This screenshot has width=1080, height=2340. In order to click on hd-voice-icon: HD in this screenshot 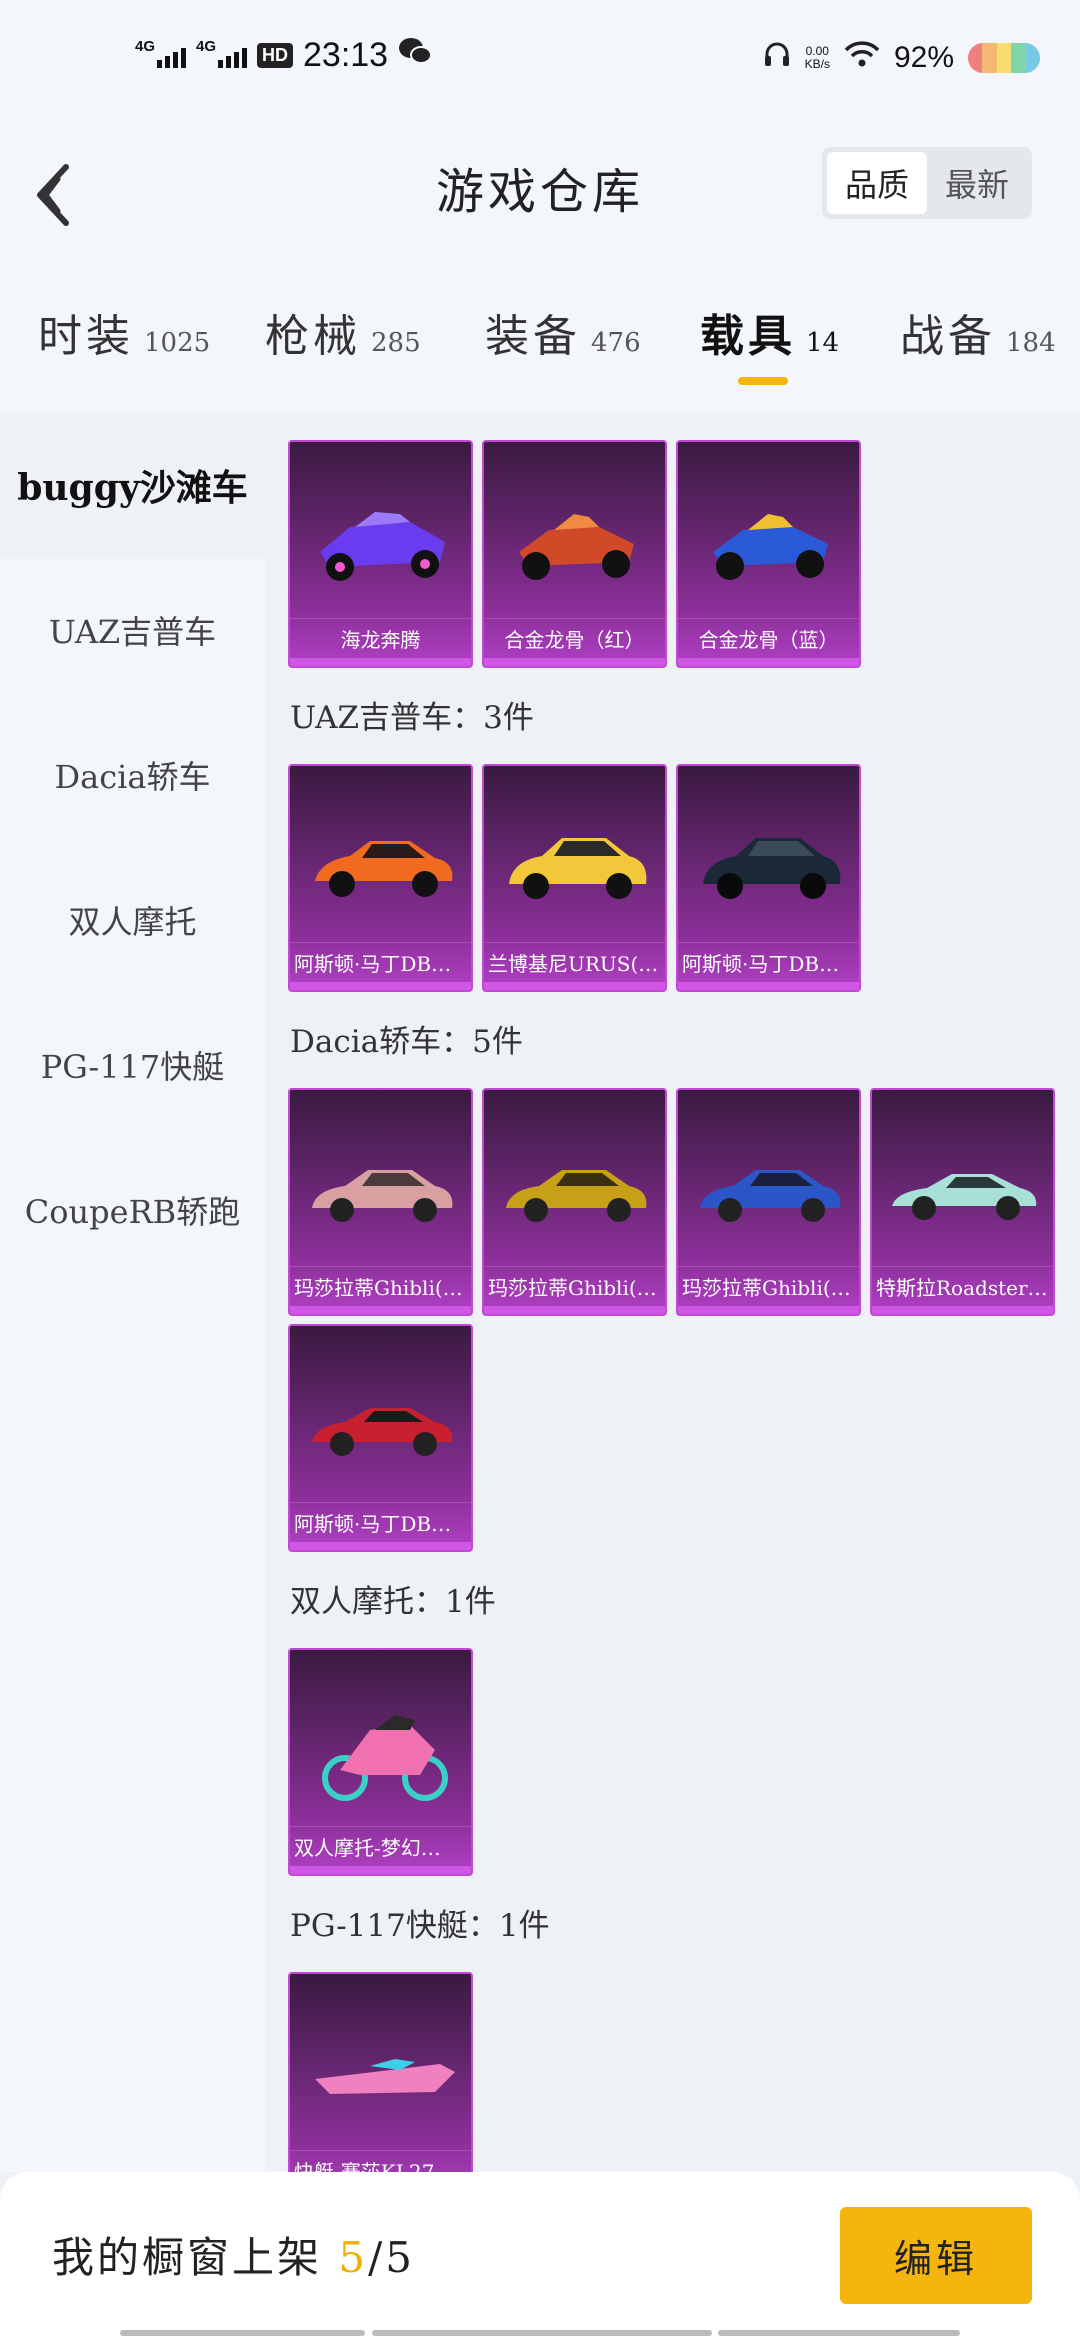, I will do `click(275, 55)`.